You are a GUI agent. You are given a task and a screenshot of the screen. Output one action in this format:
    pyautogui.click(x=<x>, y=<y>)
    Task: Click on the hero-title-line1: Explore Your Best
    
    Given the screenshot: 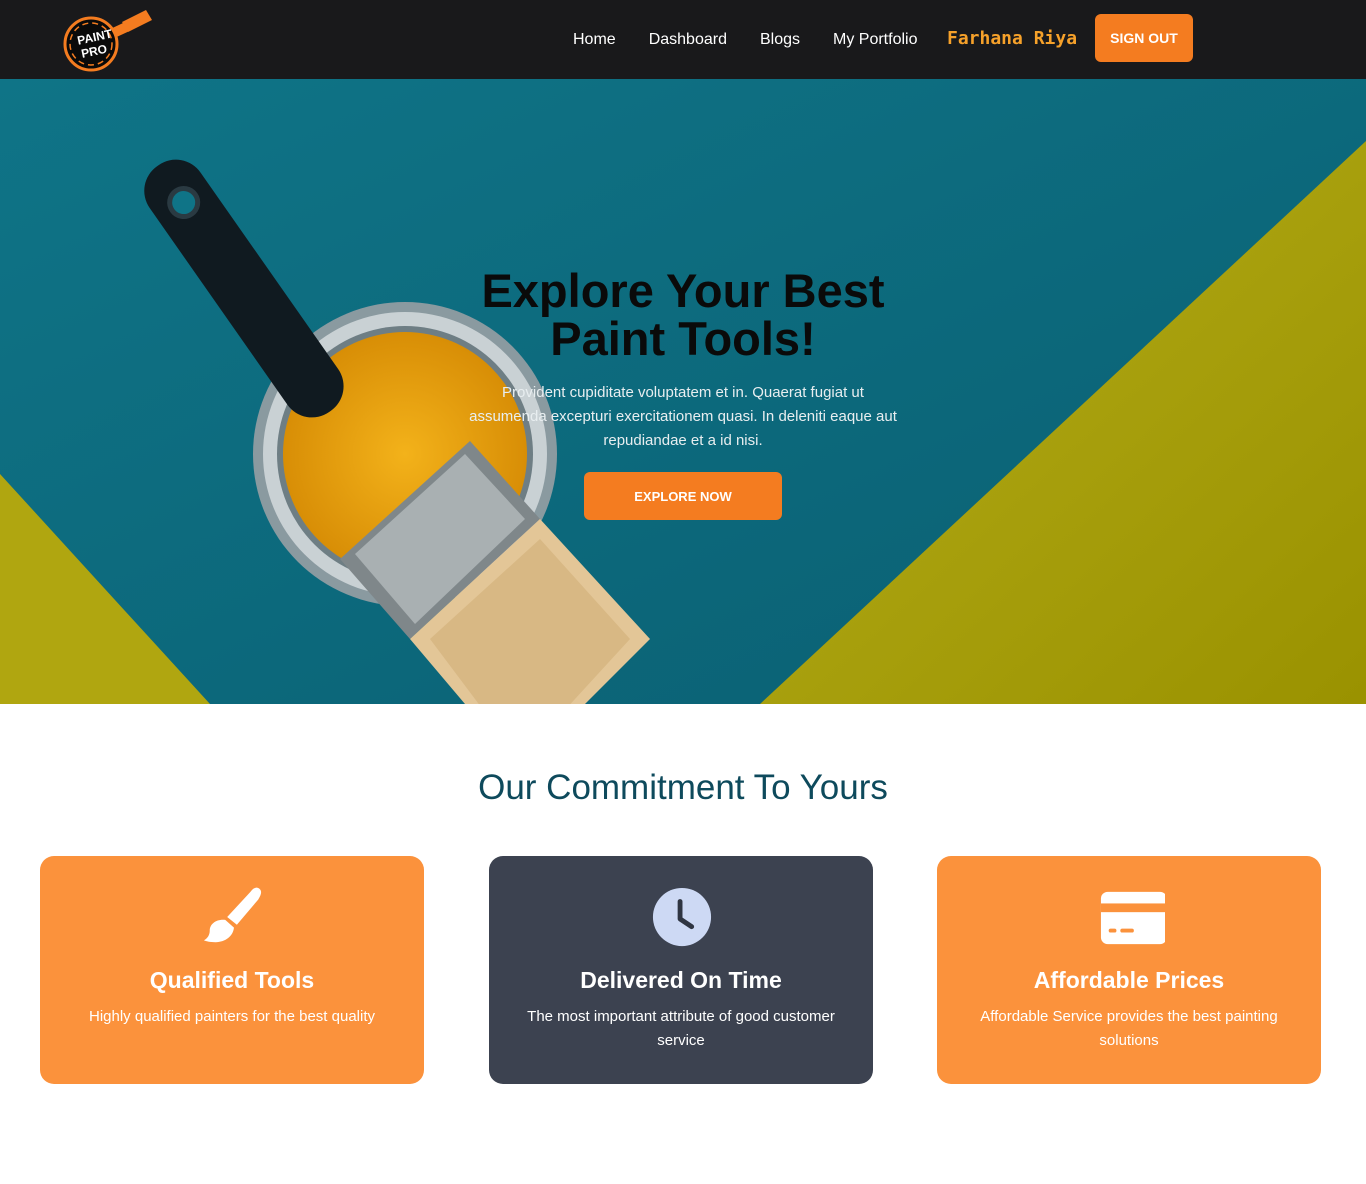 What is the action you would take?
    pyautogui.click(x=683, y=290)
    